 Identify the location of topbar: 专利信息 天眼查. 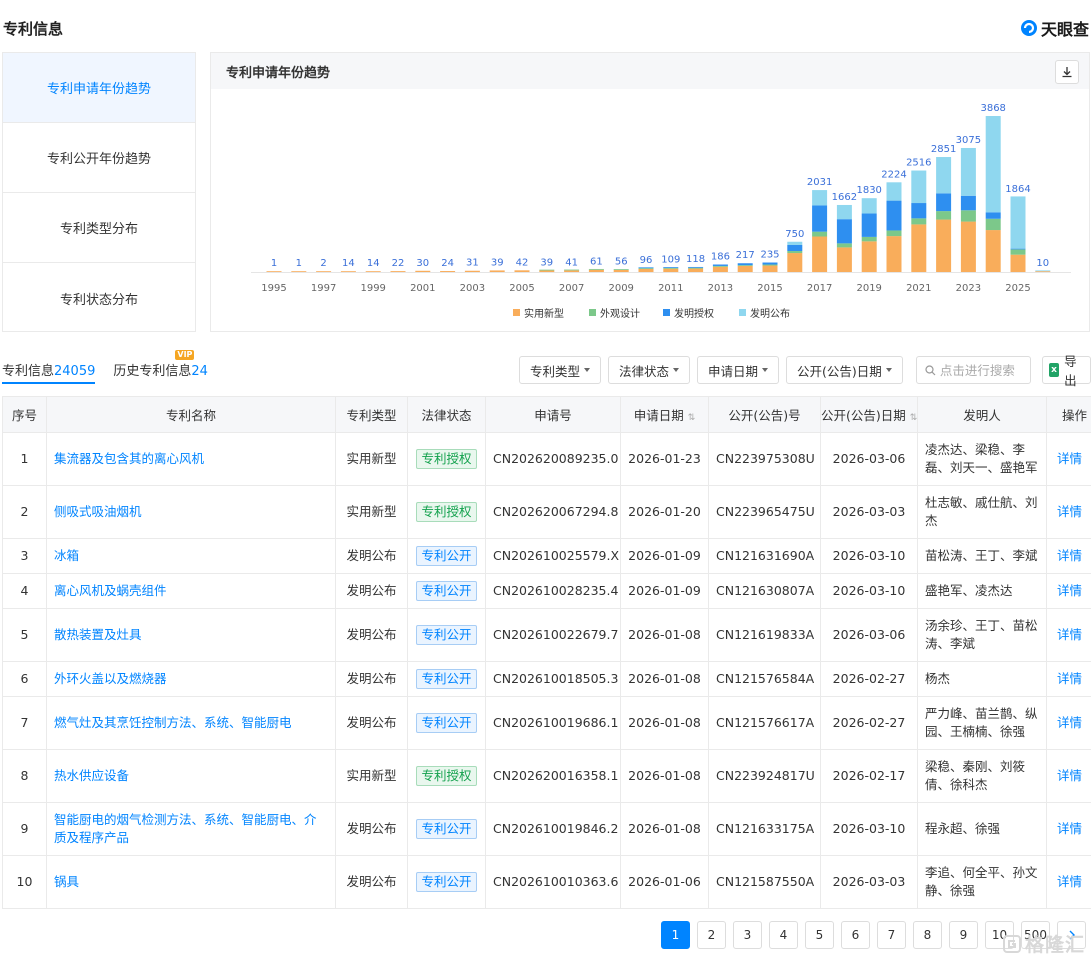
(545, 26).